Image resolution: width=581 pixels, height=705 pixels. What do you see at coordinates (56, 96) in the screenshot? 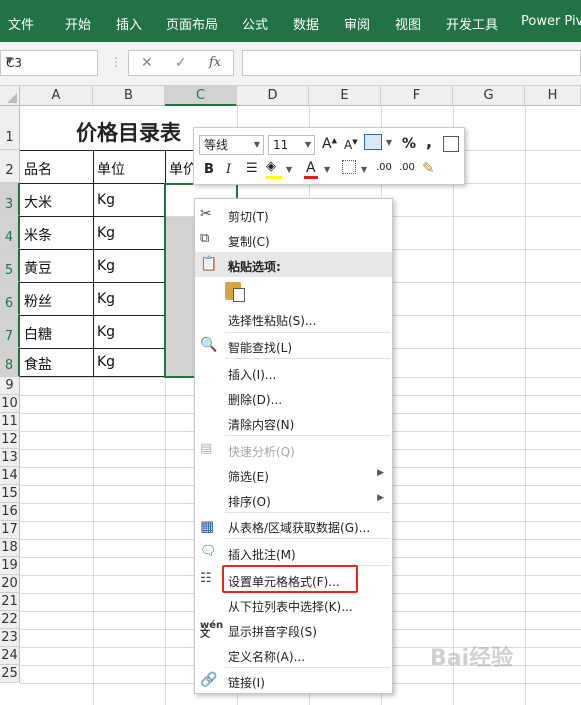
I see `column-header-a: A` at bounding box center [56, 96].